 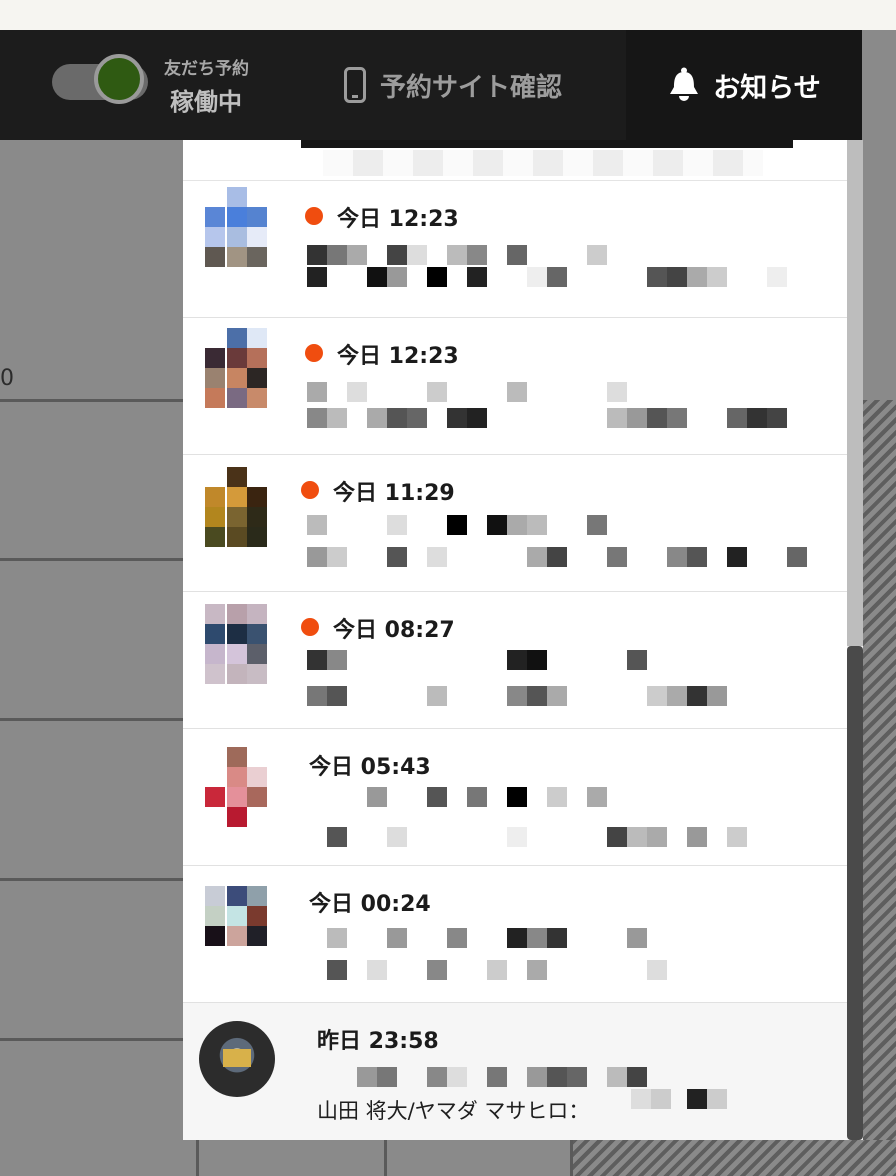 What do you see at coordinates (543, 163) in the screenshot?
I see `previous-item-redacted-text` at bounding box center [543, 163].